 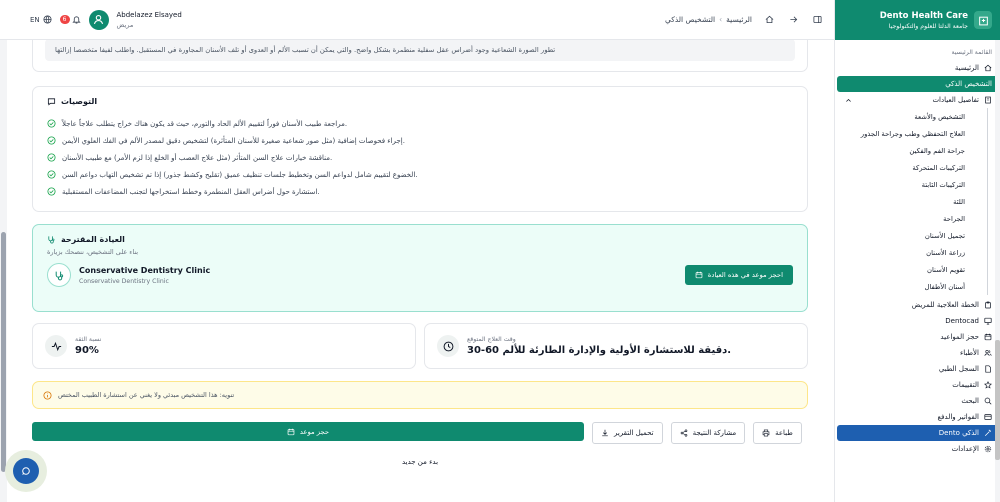 What do you see at coordinates (911, 184) in the screenshot?
I see `sidebar-subitem-clinic: التركيبات الثابتة` at bounding box center [911, 184].